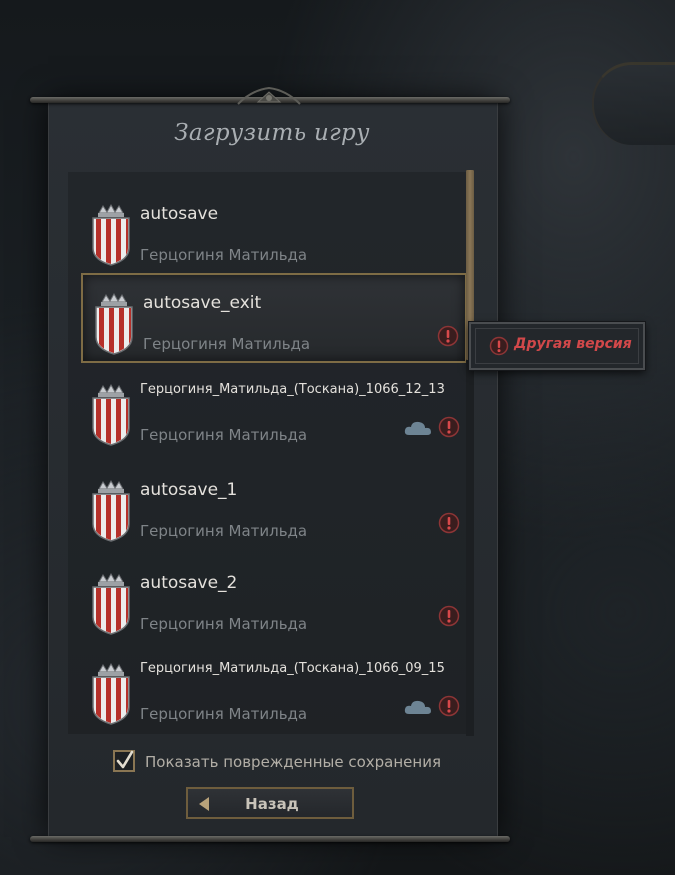 The width and height of the screenshot is (675, 875). Describe the element at coordinates (189, 490) in the screenshot. I see `save-name: autosave_1` at that location.